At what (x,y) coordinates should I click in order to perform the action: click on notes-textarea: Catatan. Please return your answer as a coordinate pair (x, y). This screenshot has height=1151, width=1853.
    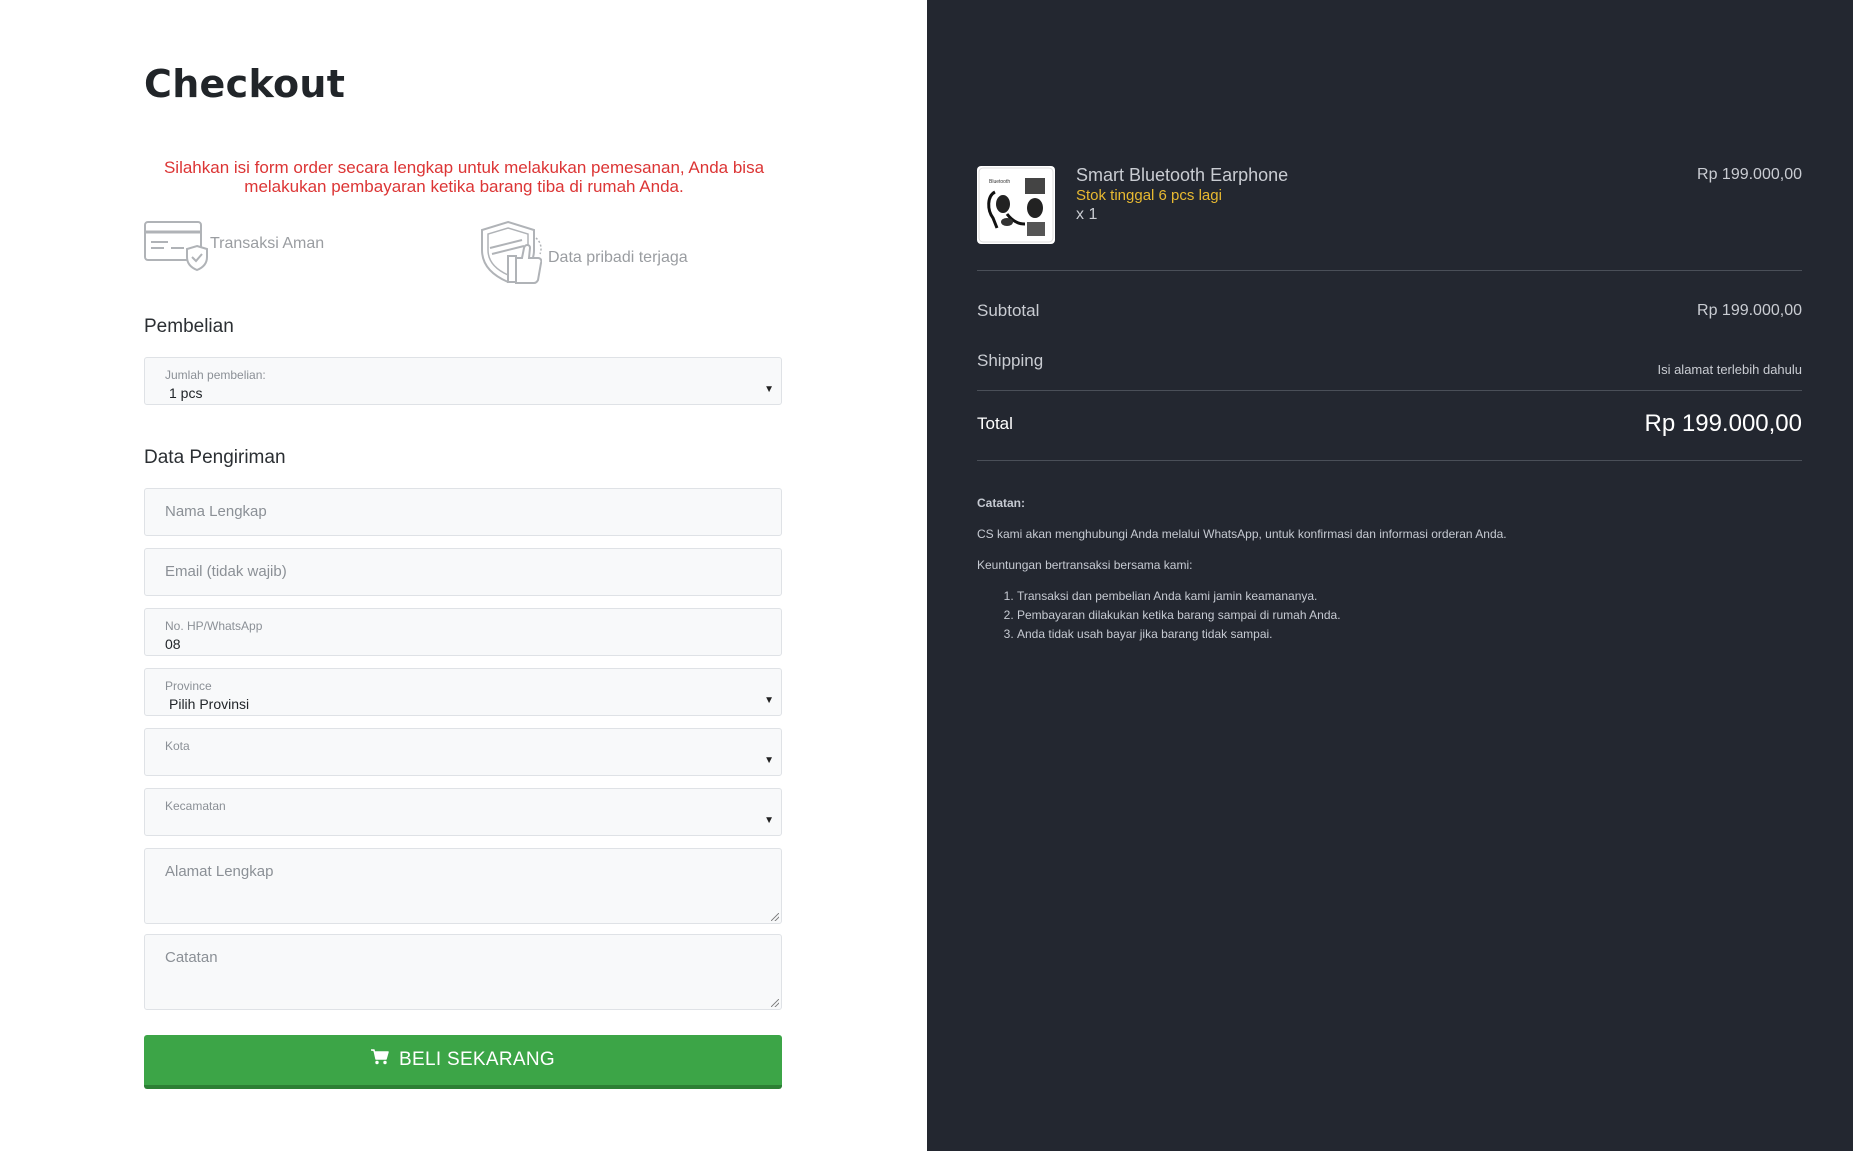
    Looking at the image, I should click on (463, 972).